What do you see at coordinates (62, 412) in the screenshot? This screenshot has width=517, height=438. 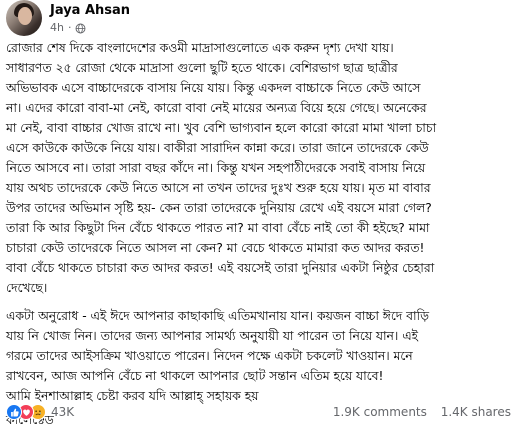 I see `reaction-count: 43K` at bounding box center [62, 412].